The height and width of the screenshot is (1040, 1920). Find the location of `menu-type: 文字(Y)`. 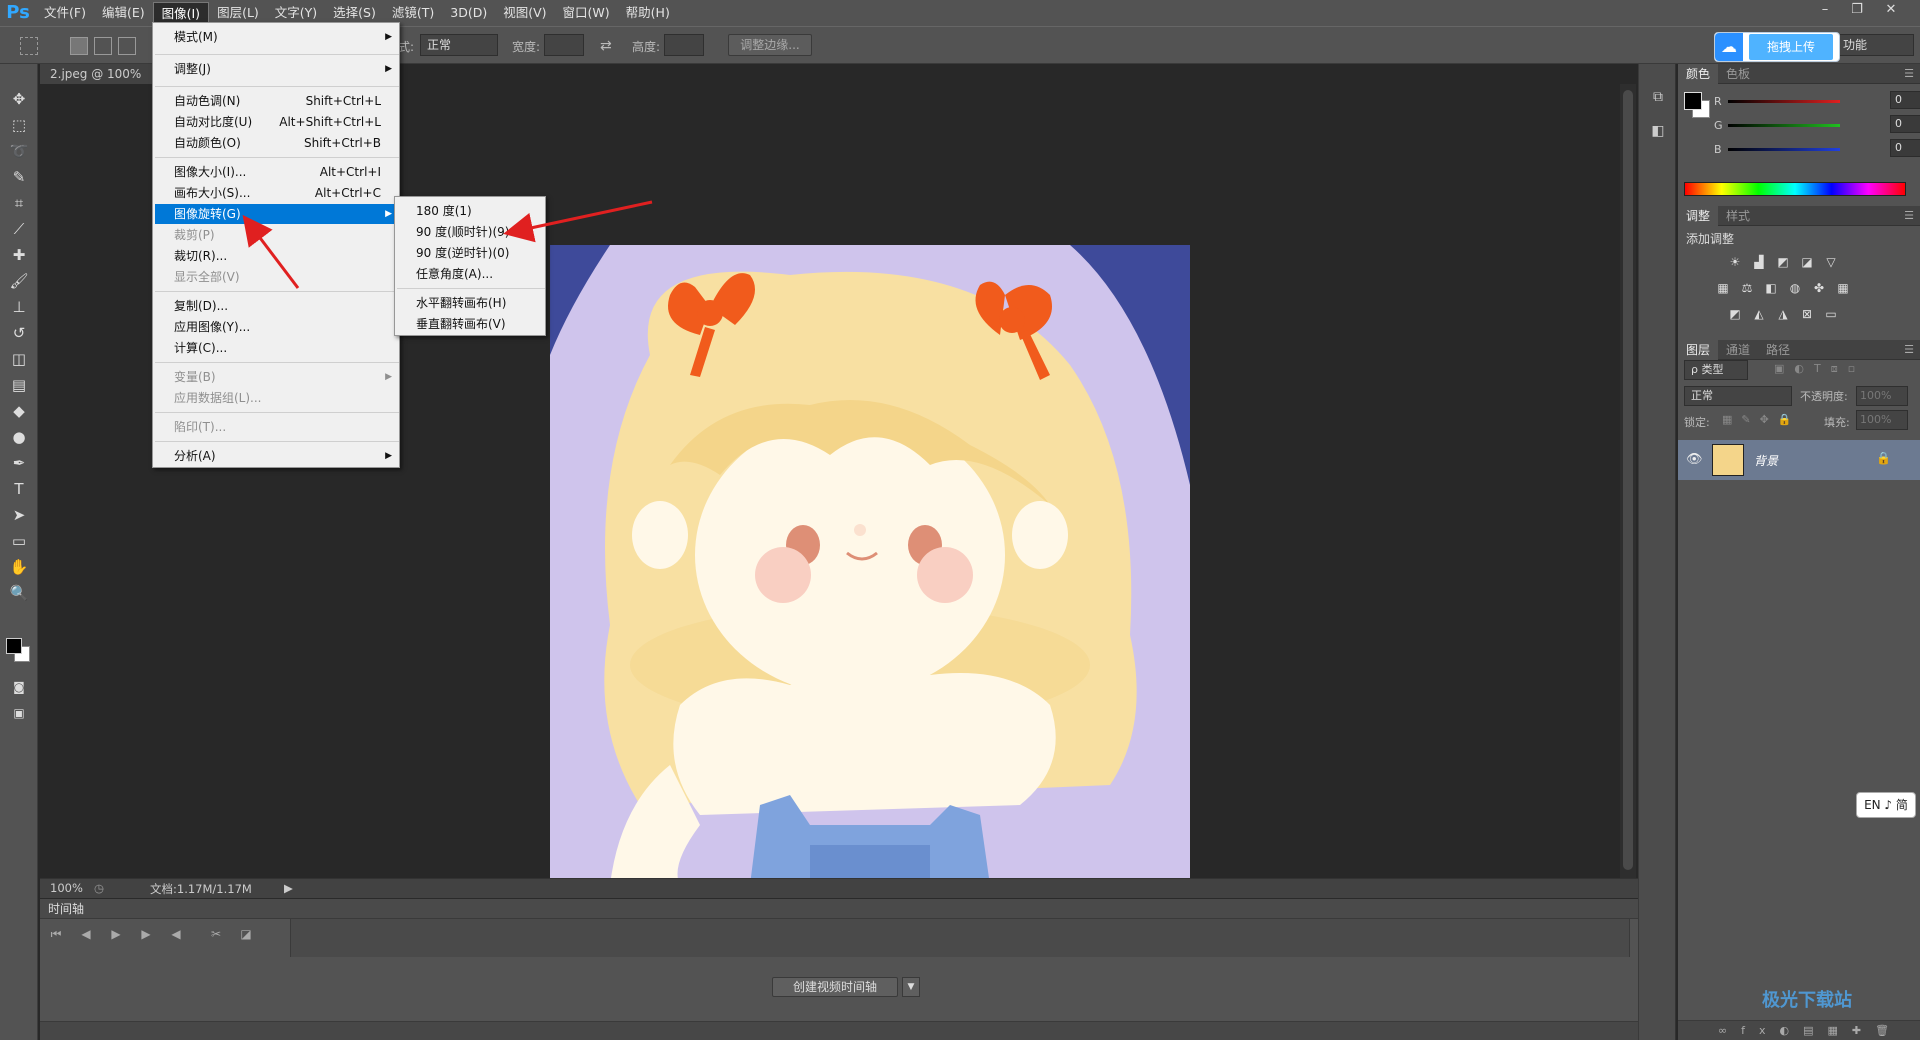

menu-type: 文字(Y) is located at coordinates (296, 13).